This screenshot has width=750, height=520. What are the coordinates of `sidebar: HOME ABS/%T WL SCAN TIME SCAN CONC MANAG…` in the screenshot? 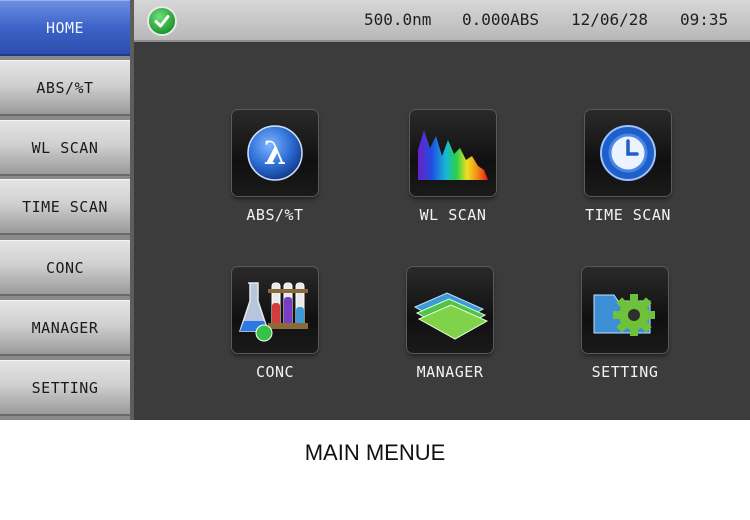 It's located at (67, 210).